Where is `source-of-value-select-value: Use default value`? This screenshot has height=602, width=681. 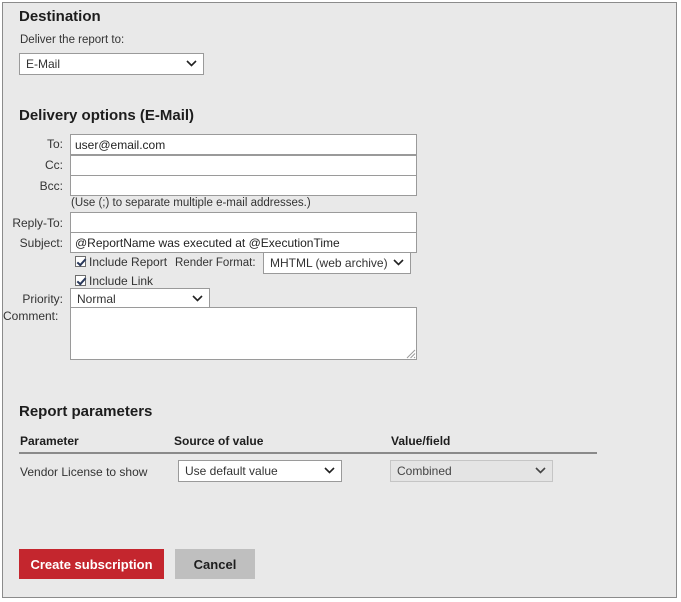 source-of-value-select-value: Use default value is located at coordinates (231, 471).